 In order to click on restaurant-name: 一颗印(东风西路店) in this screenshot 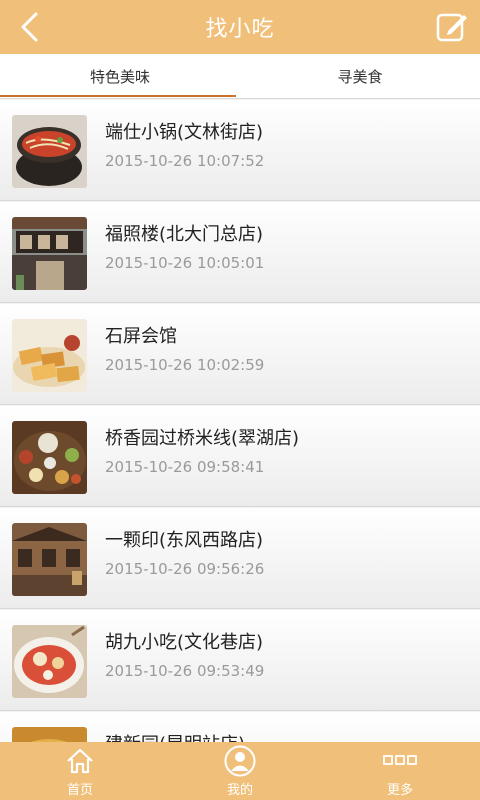, I will do `click(184, 540)`.